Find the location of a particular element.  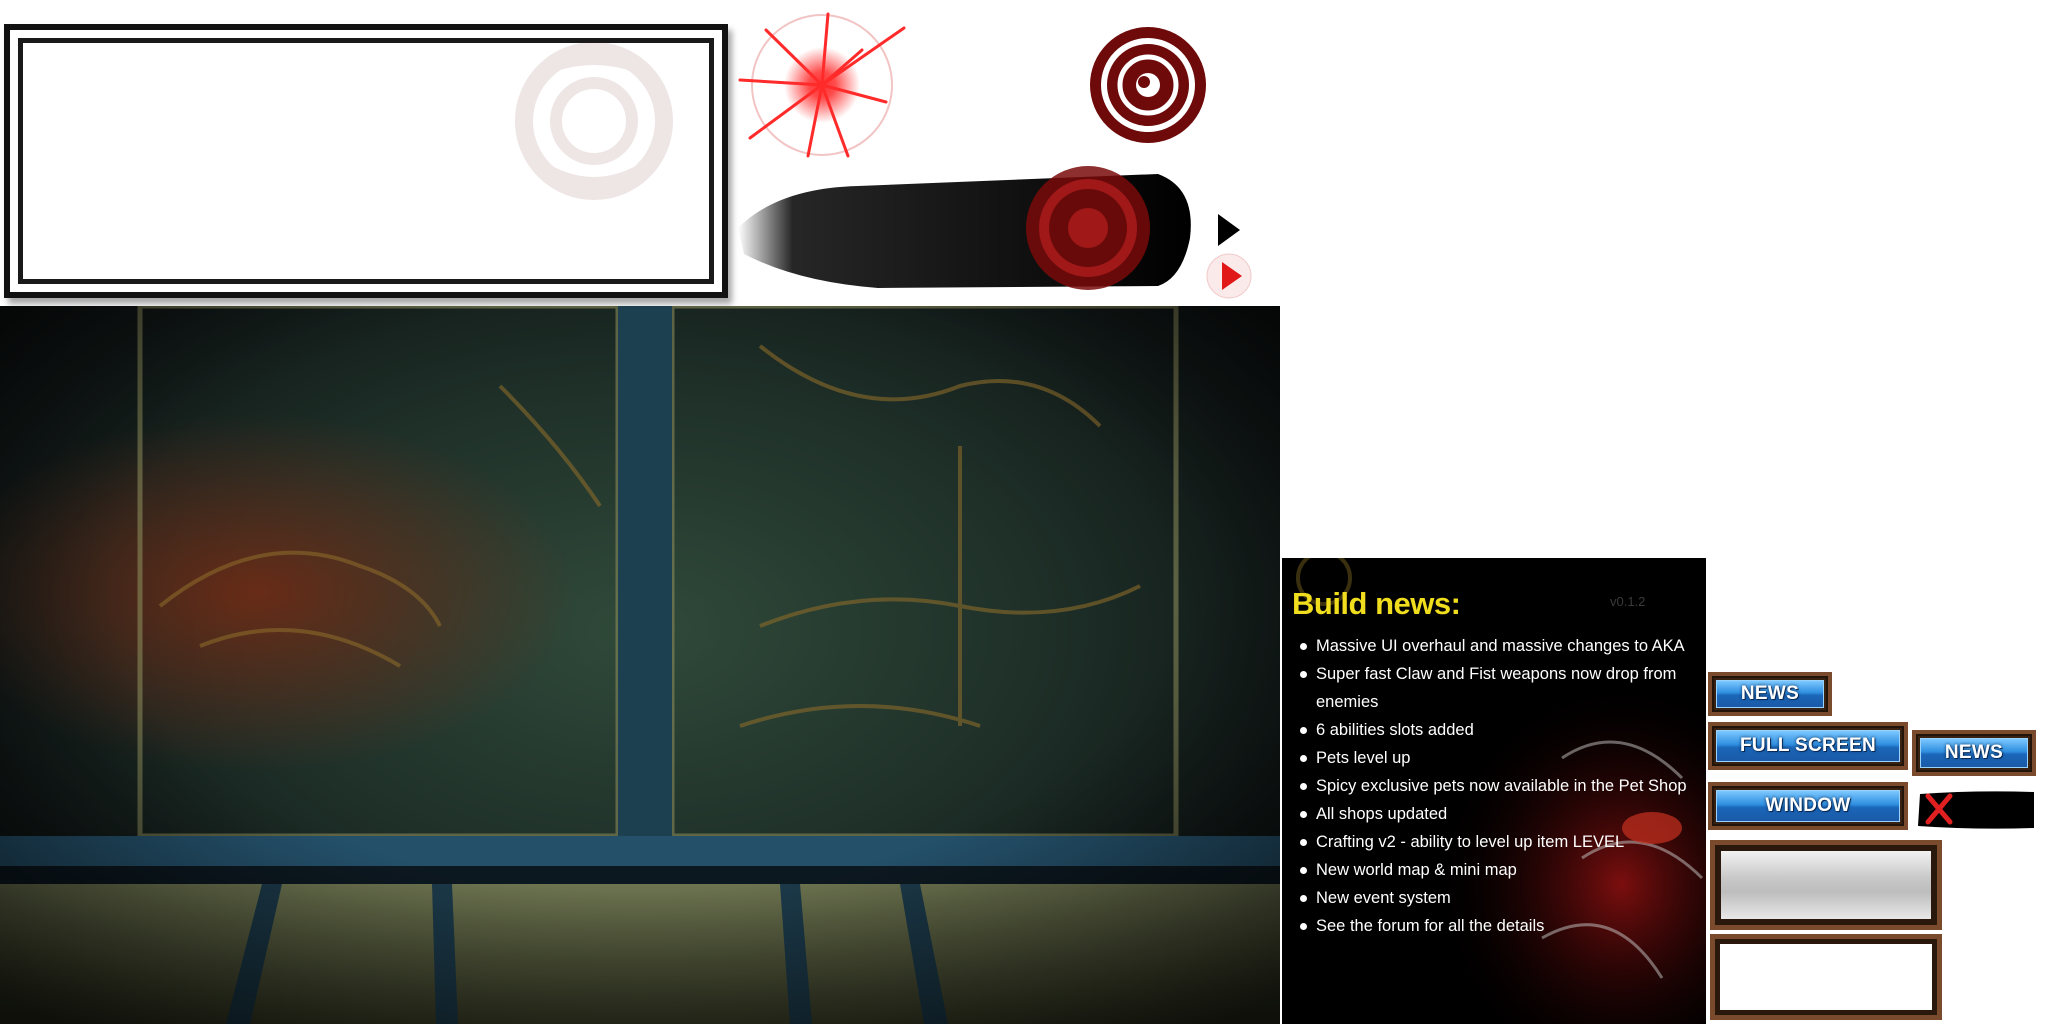

white-panel-frame is located at coordinates (1826, 977).